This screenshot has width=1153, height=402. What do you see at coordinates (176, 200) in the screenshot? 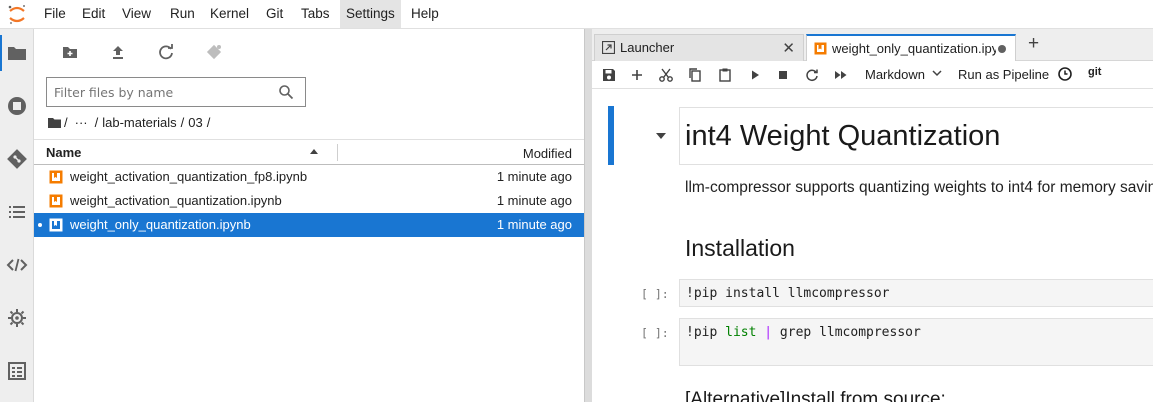
I see `file-name: weight_activation_quantization.ipynb` at bounding box center [176, 200].